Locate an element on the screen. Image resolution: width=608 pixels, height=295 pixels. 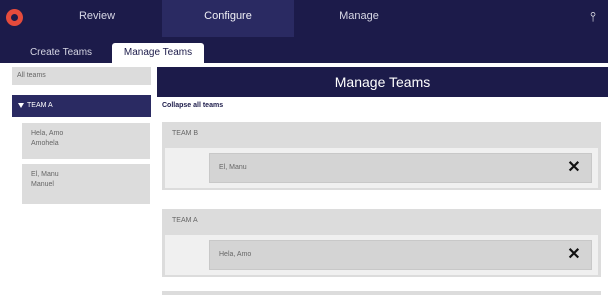
team-member-name: El, Manu is located at coordinates (233, 167).